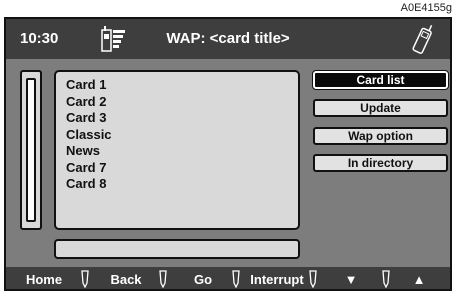 The width and height of the screenshot is (456, 293). Describe the element at coordinates (177, 249) in the screenshot. I see `status-field` at that location.